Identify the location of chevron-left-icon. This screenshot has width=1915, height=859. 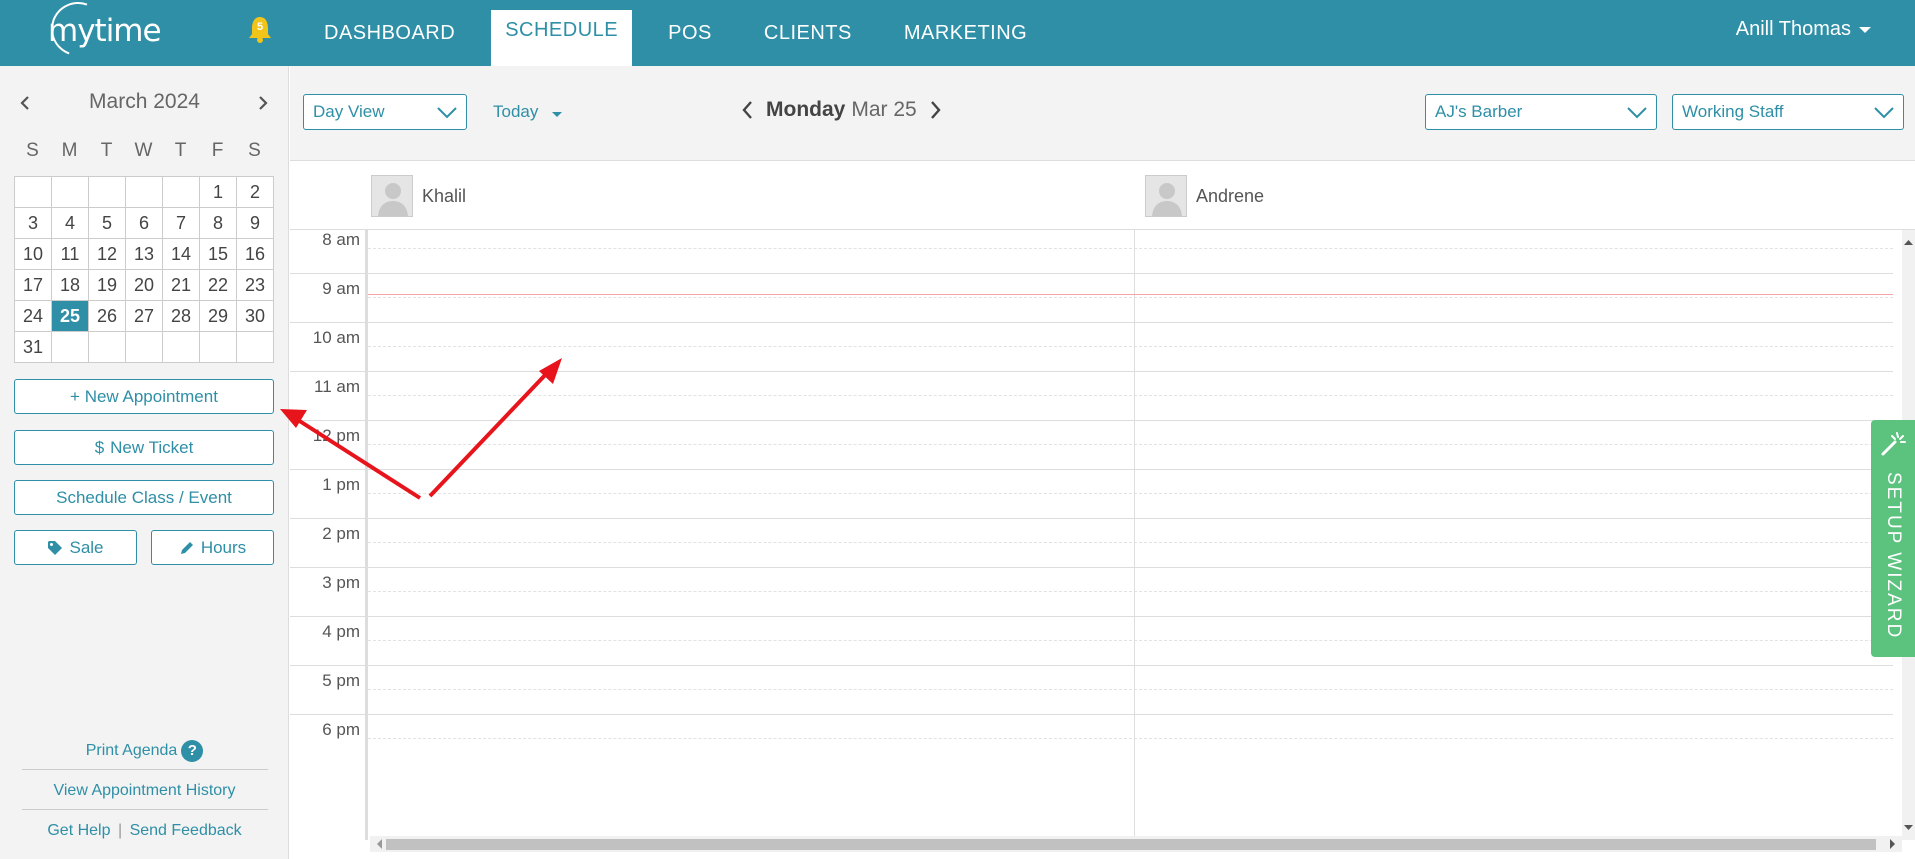
(25, 103).